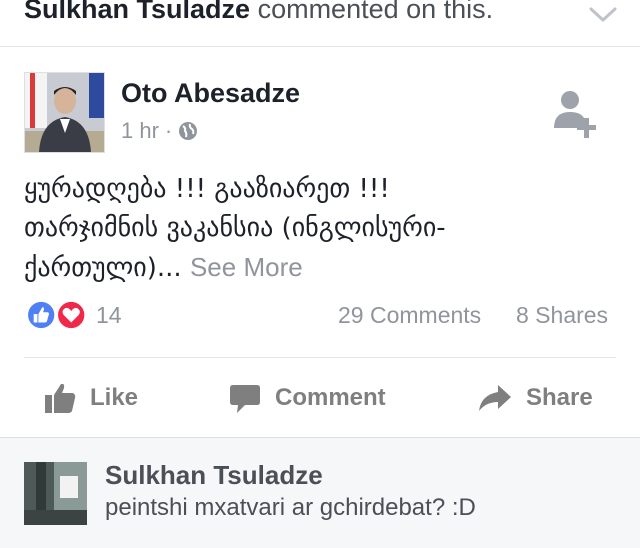 The width and height of the screenshot is (640, 548). What do you see at coordinates (188, 131) in the screenshot?
I see `globe-icon` at bounding box center [188, 131].